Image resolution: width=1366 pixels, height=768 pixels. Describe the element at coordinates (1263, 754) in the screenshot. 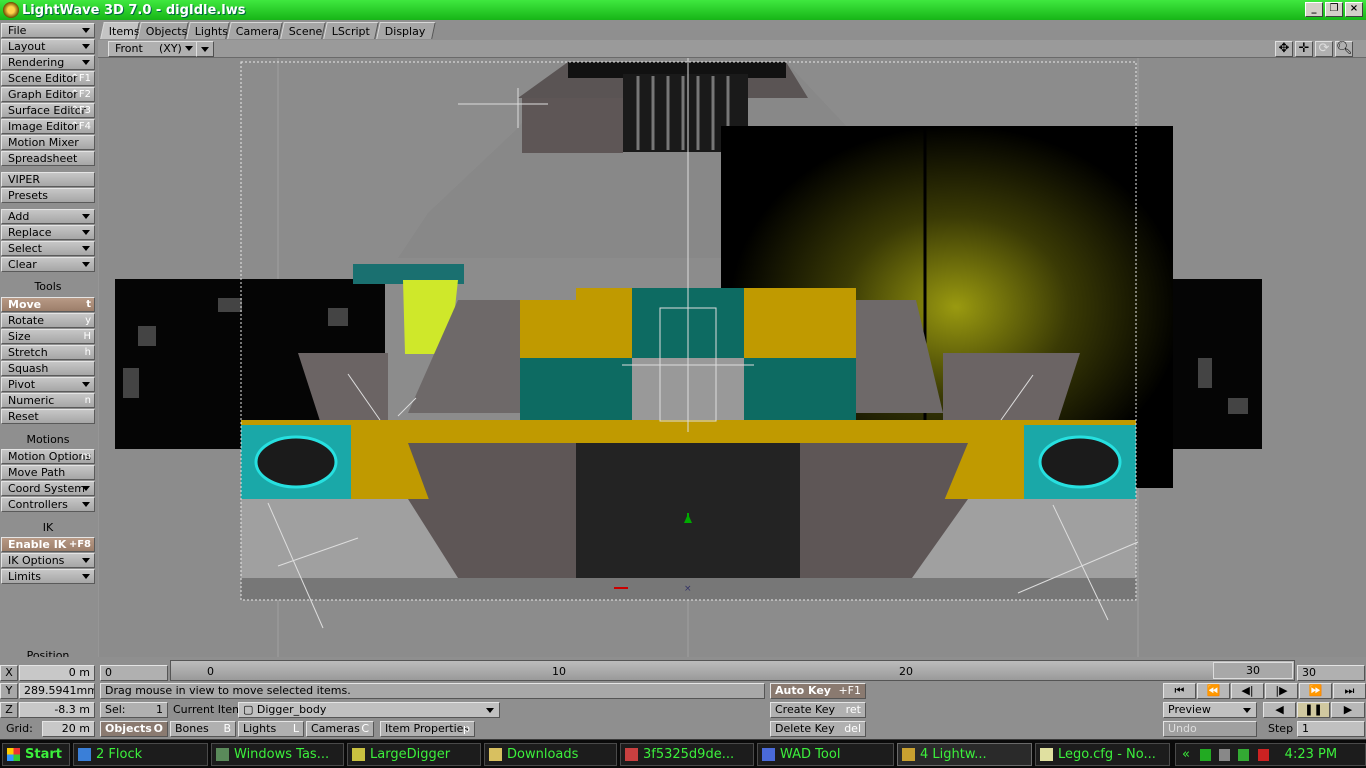

I see `tray-alert-icon` at that location.